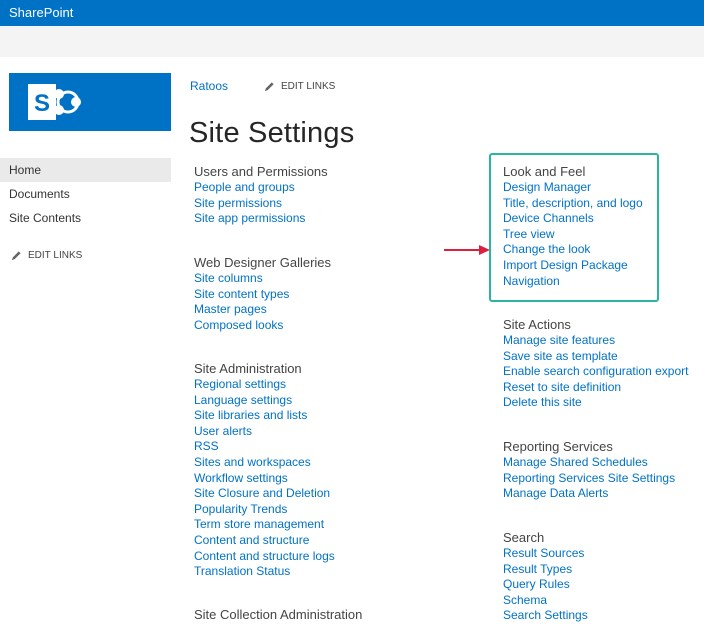 Image resolution: width=704 pixels, height=624 pixels. I want to click on section-heading: Search, so click(524, 537).